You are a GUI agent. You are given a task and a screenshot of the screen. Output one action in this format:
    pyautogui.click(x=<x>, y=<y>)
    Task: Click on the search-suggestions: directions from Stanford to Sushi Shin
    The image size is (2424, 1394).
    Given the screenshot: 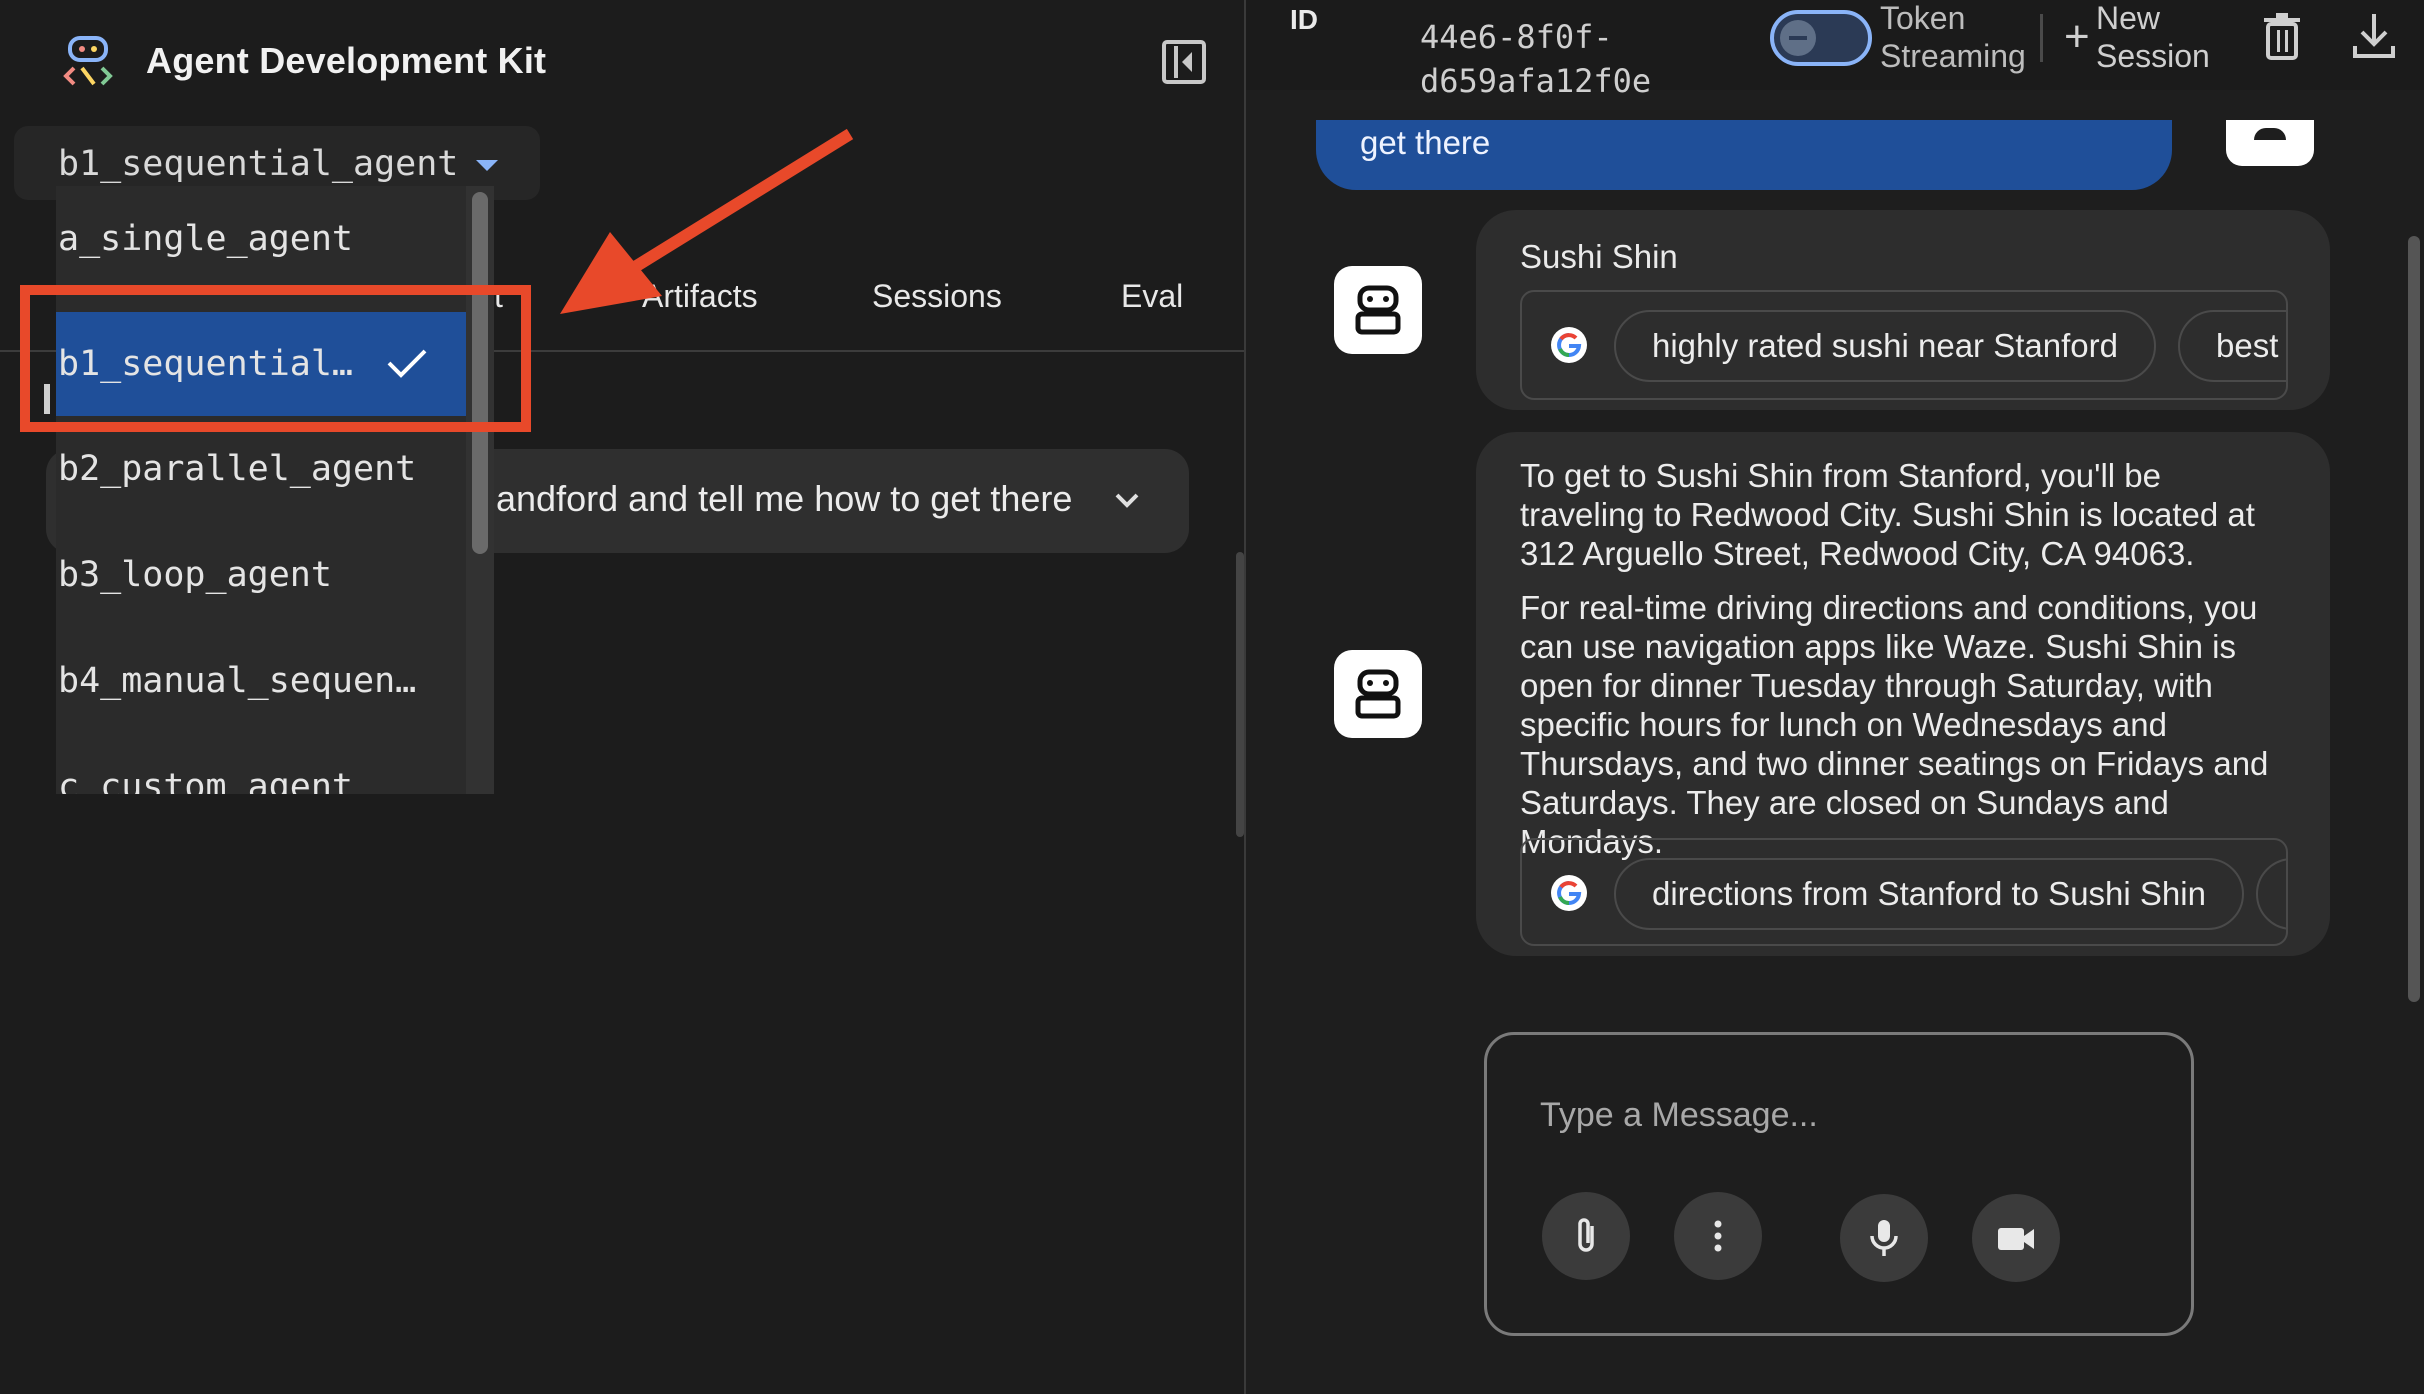 What is the action you would take?
    pyautogui.click(x=1904, y=892)
    